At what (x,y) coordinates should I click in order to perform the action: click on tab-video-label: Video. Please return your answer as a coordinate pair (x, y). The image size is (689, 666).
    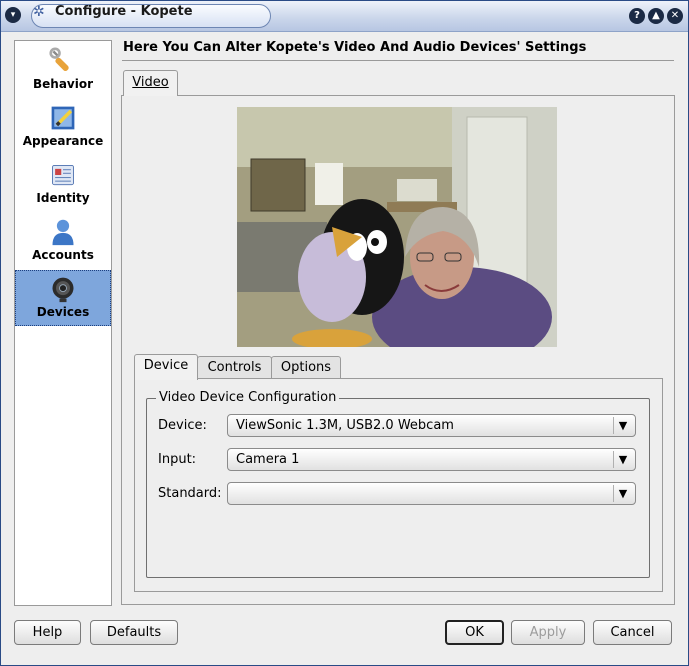
    Looking at the image, I should click on (150, 82).